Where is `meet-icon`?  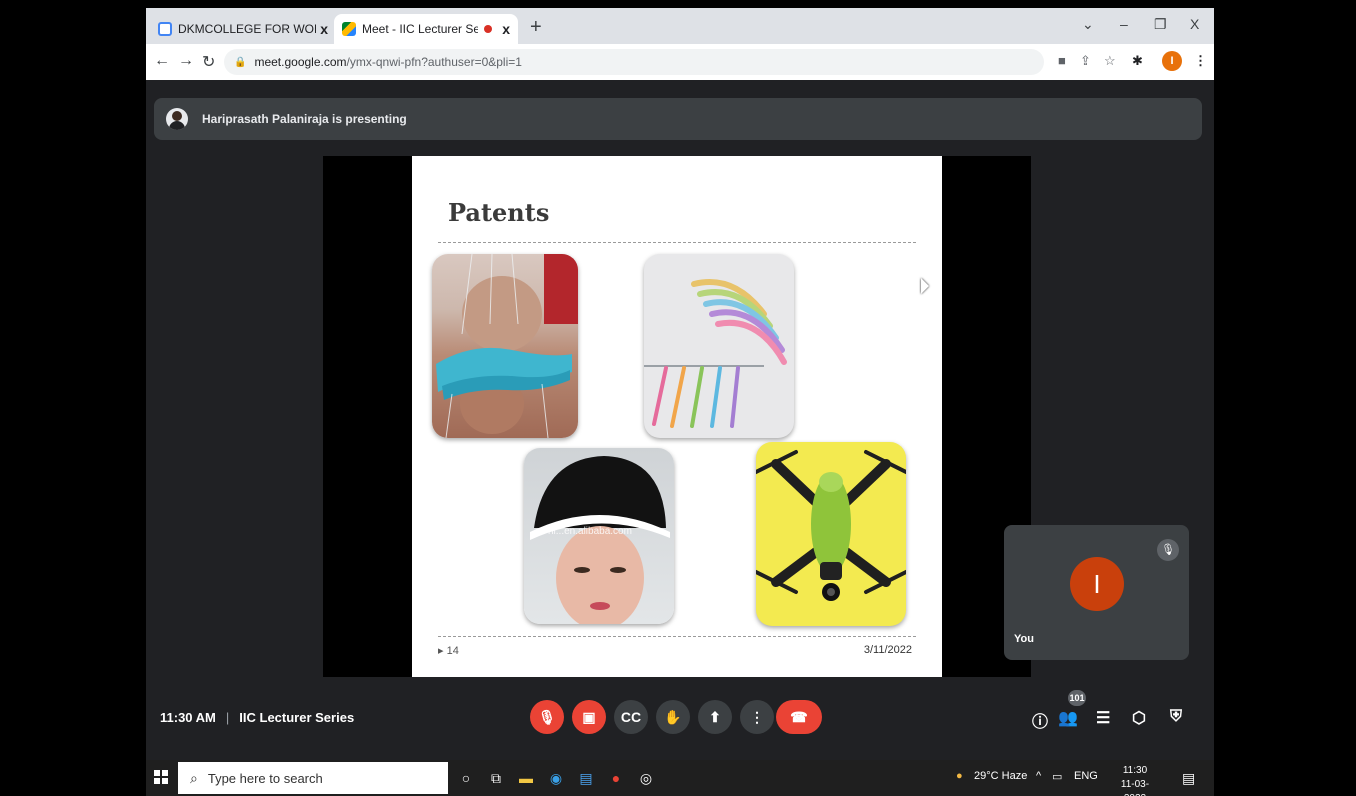
meet-icon is located at coordinates (349, 29).